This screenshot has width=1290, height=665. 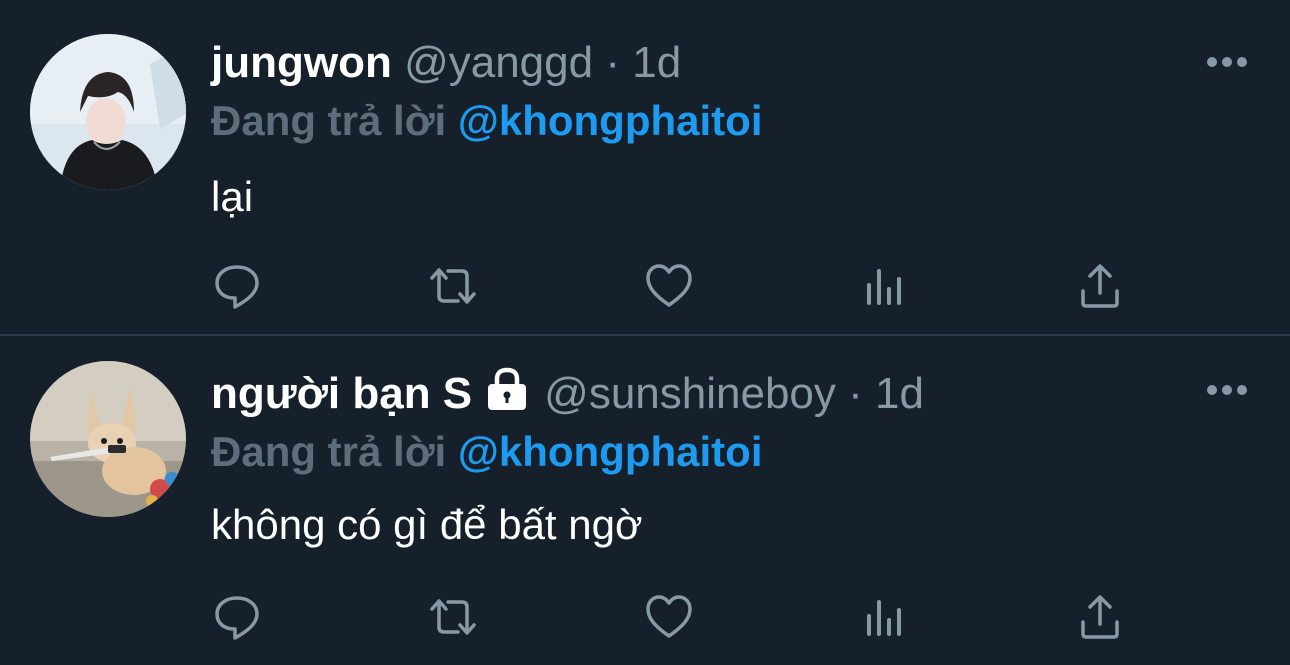 What do you see at coordinates (232, 196) in the screenshot?
I see `tweet-text: lại` at bounding box center [232, 196].